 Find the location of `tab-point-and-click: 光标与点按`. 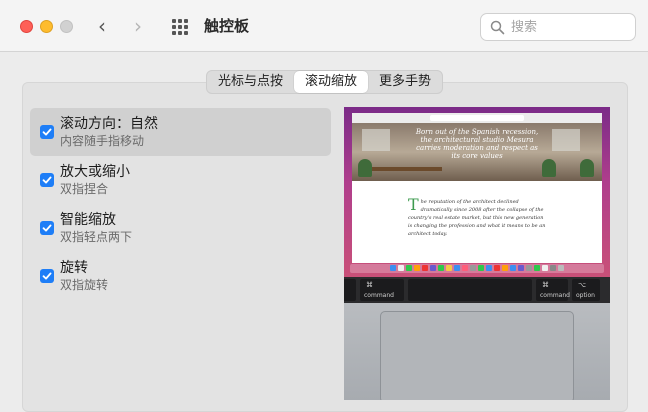

tab-point-and-click: 光标与点按 is located at coordinates (250, 82).